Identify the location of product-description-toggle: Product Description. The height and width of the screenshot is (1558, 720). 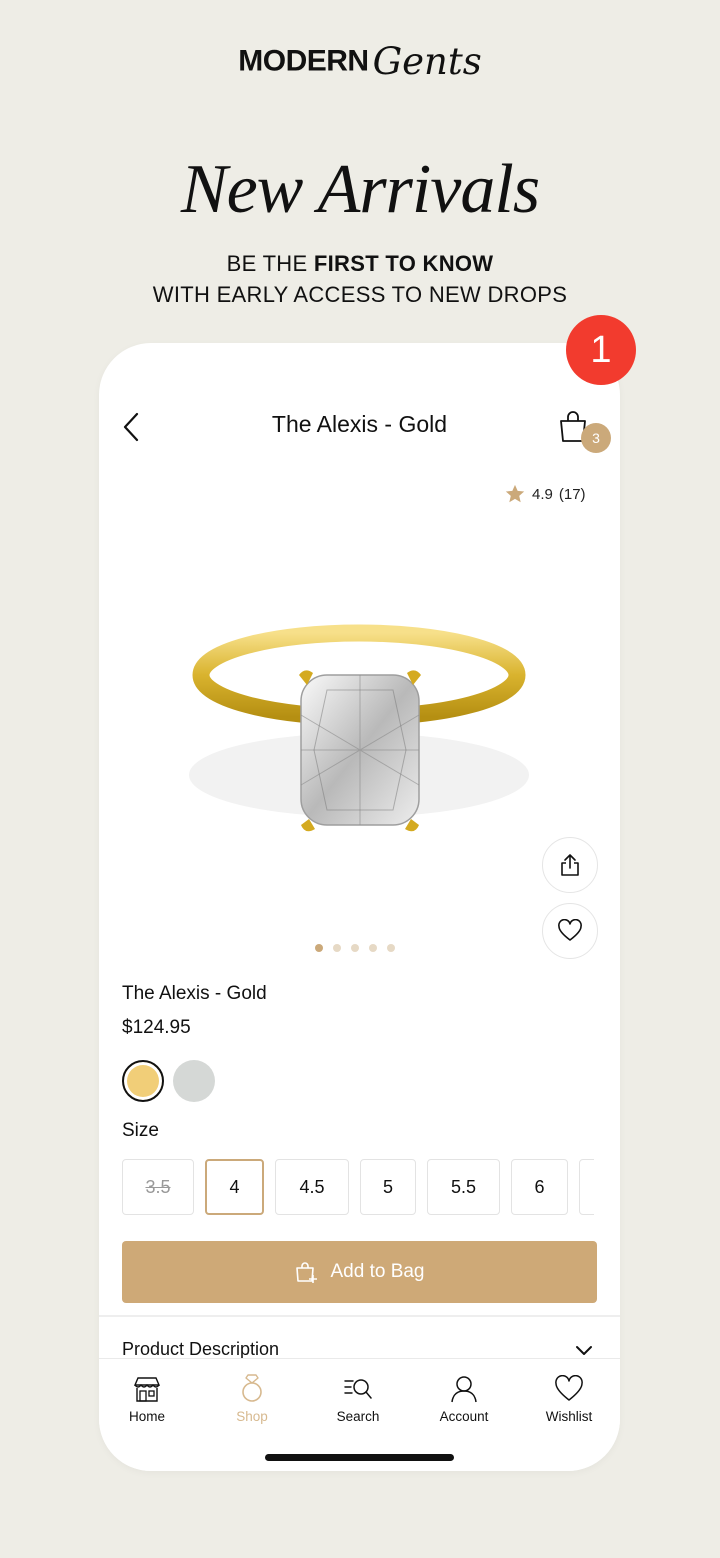
(200, 1349).